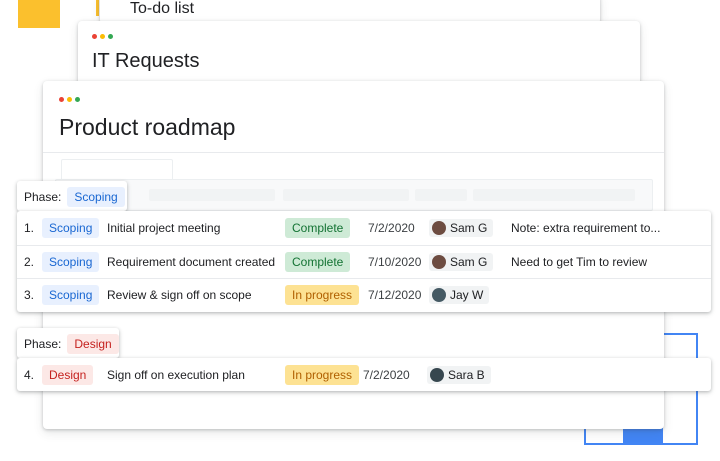 Image resolution: width=720 pixels, height=461 pixels. Describe the element at coordinates (39, 14) in the screenshot. I see `decorative-yellow-block` at that location.